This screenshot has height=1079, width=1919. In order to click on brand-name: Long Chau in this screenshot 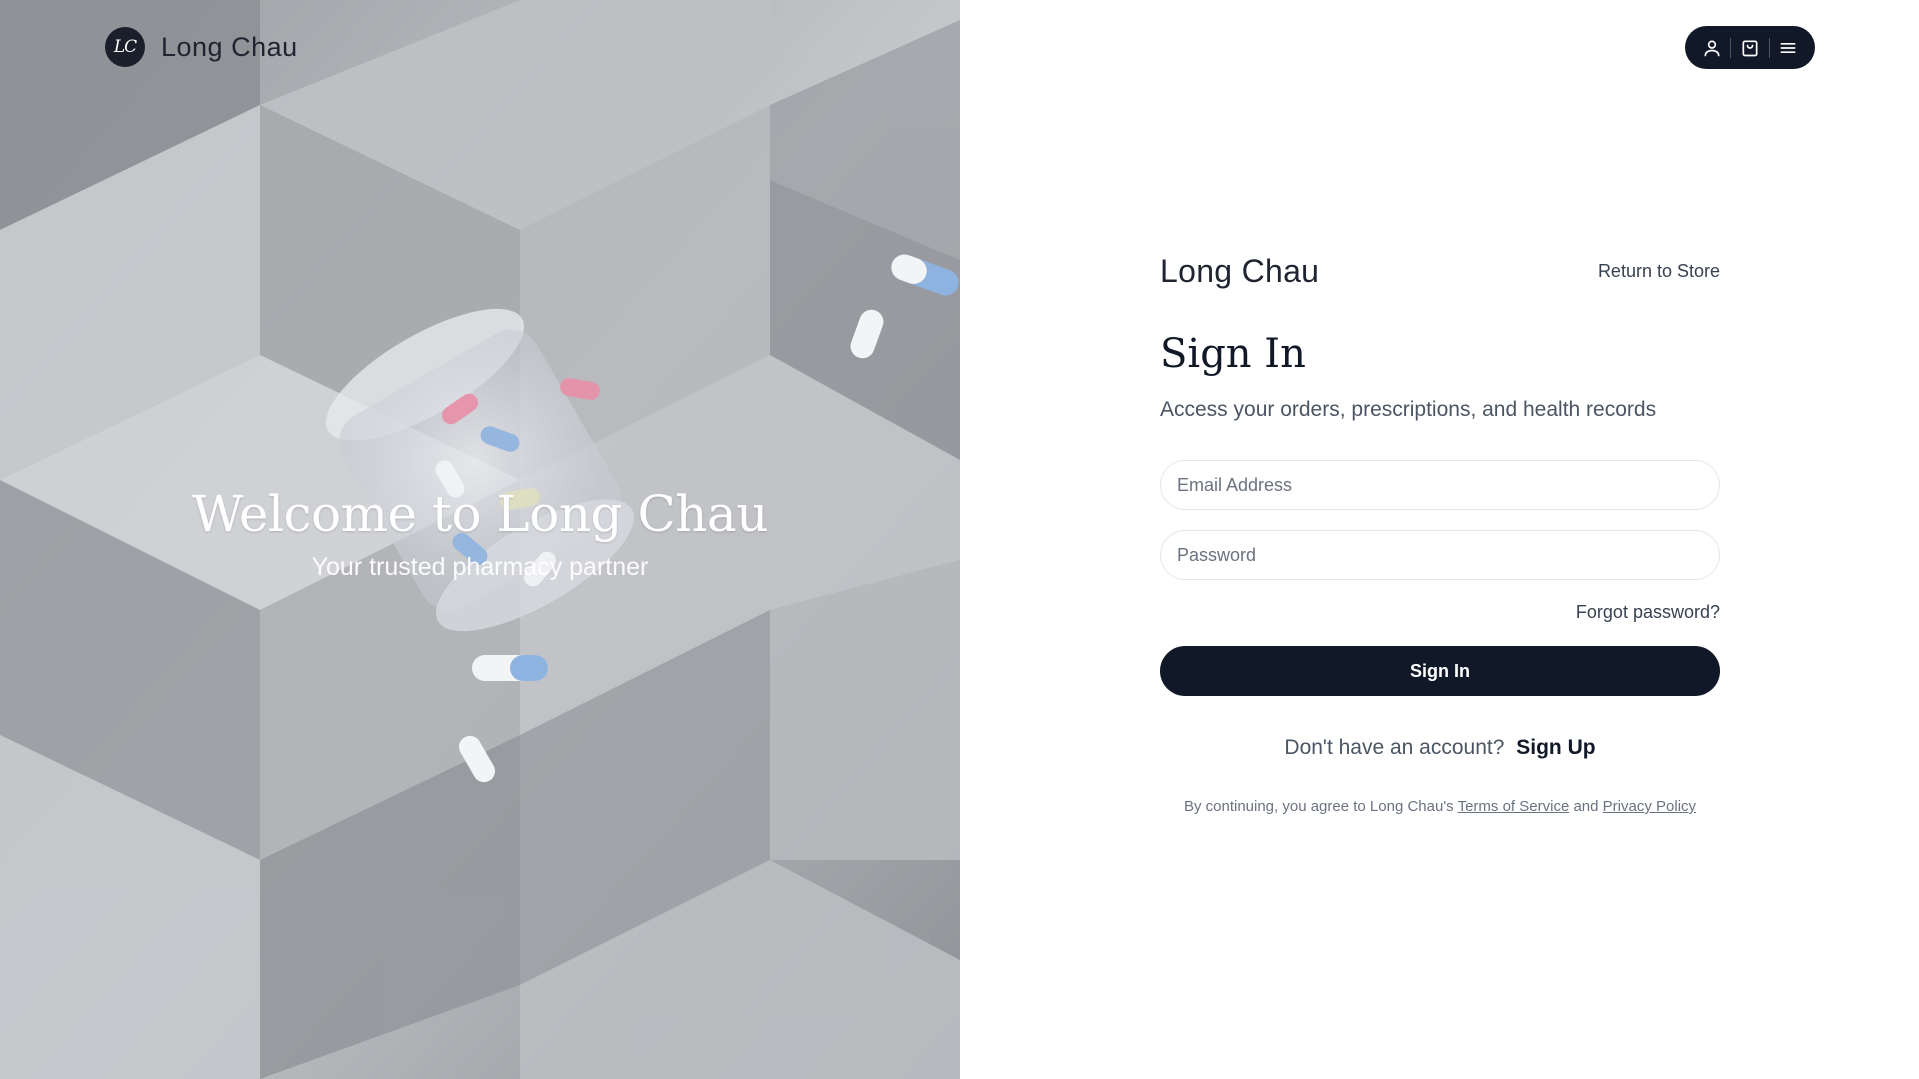, I will do `click(229, 46)`.